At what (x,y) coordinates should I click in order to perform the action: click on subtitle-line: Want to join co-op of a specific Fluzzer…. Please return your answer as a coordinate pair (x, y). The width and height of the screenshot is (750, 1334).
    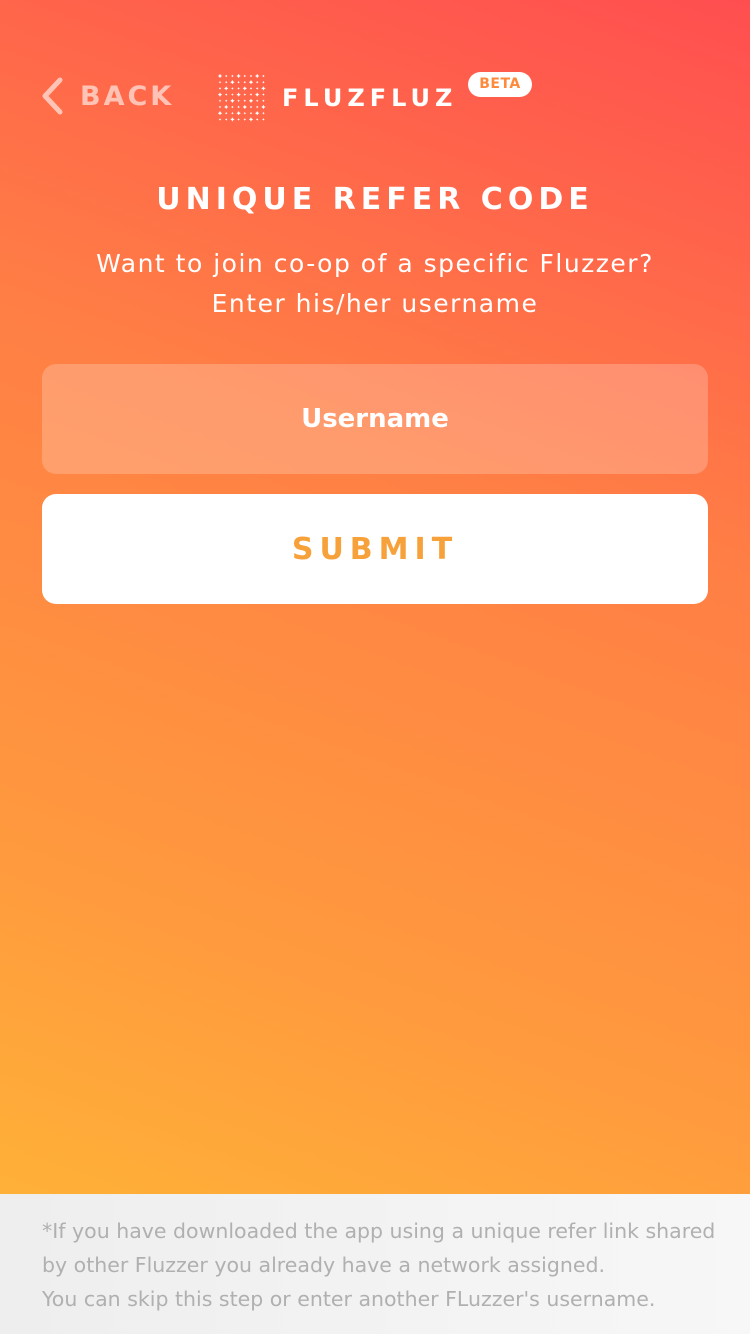
    Looking at the image, I should click on (375, 263).